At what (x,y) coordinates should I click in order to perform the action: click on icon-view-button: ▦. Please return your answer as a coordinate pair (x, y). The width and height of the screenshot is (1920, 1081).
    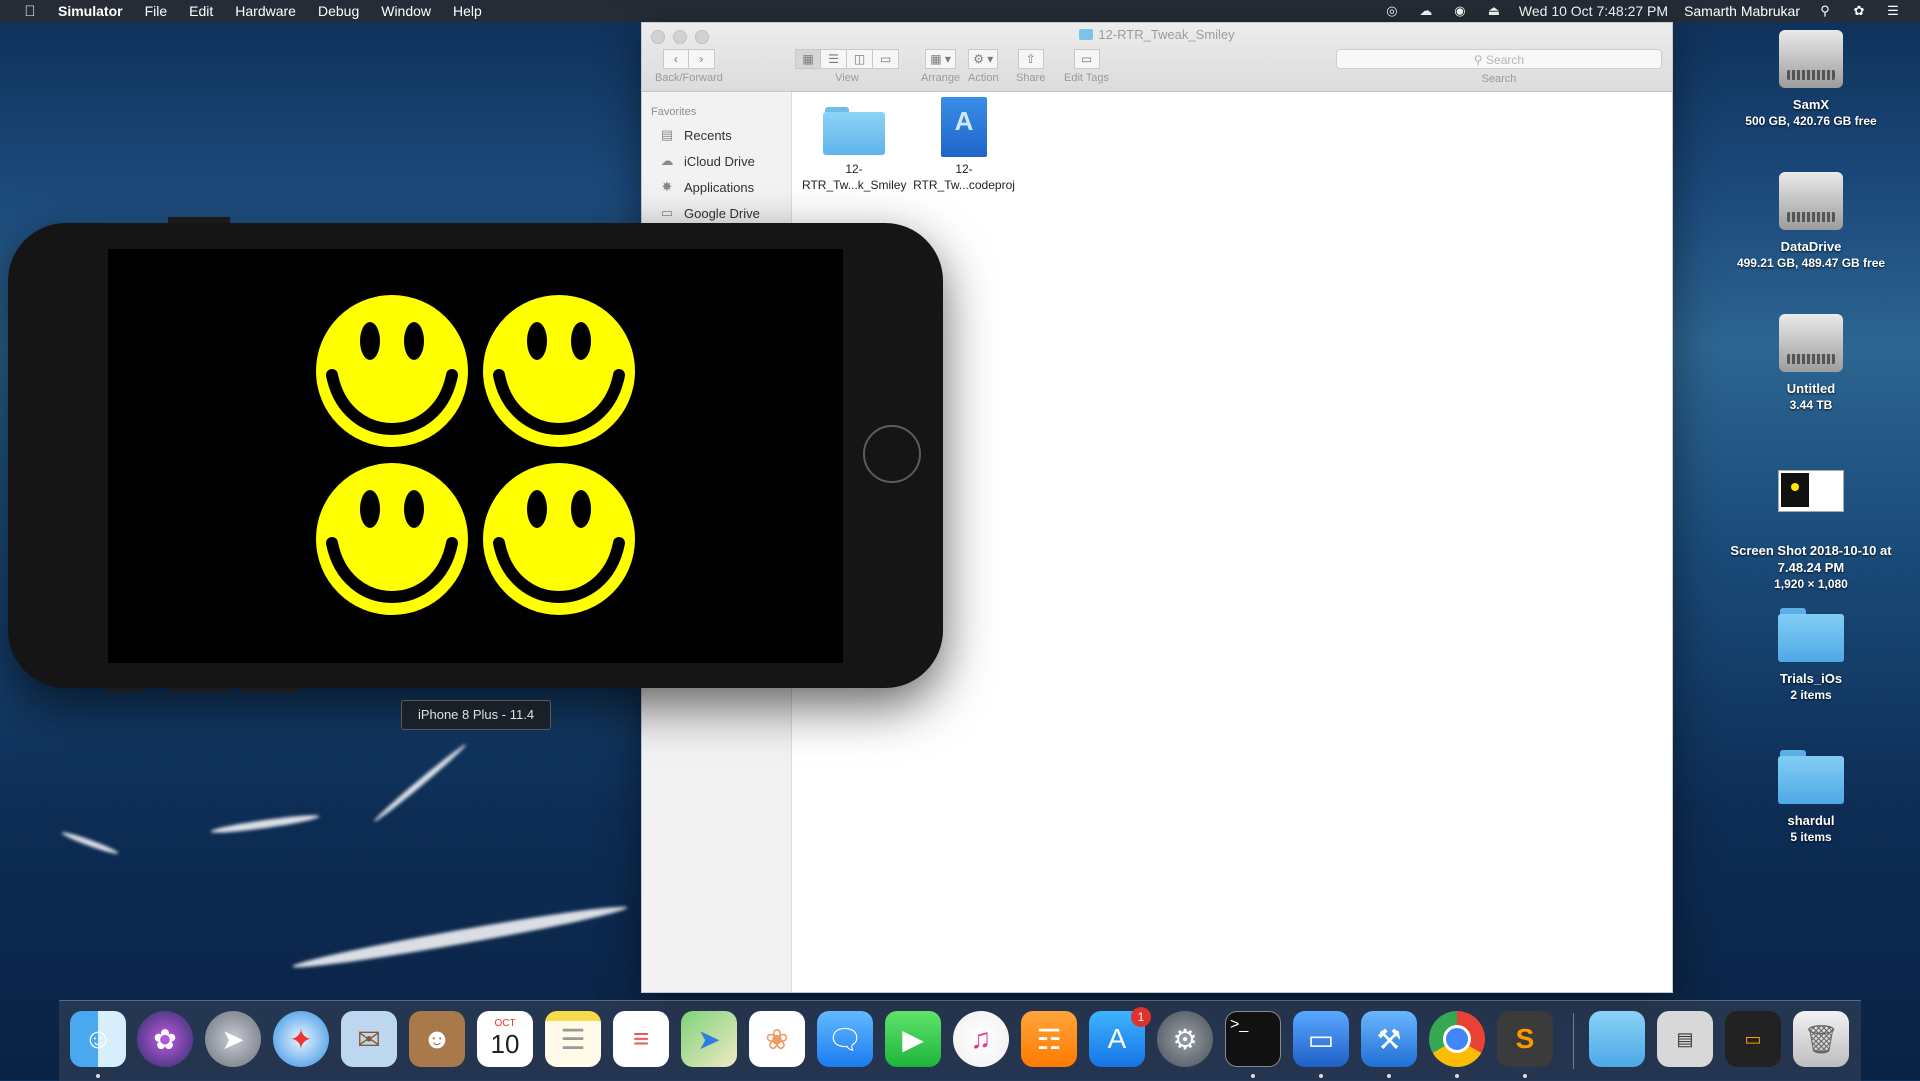
    Looking at the image, I should click on (808, 59).